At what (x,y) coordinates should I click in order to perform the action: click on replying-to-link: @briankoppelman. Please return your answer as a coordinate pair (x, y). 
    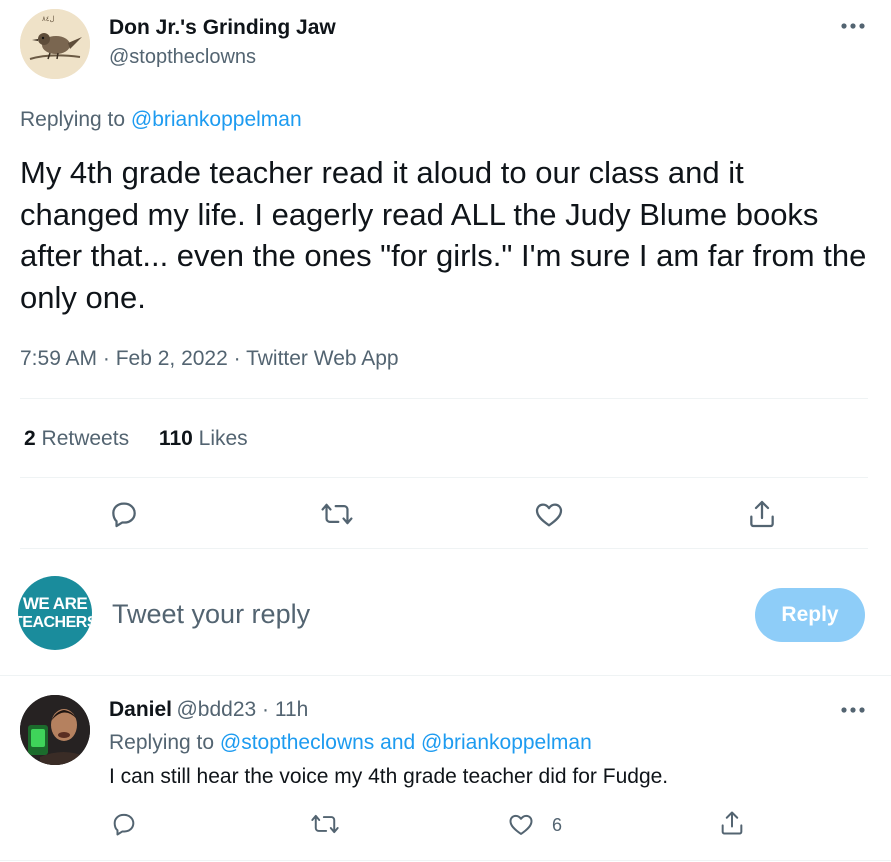
    Looking at the image, I should click on (216, 119).